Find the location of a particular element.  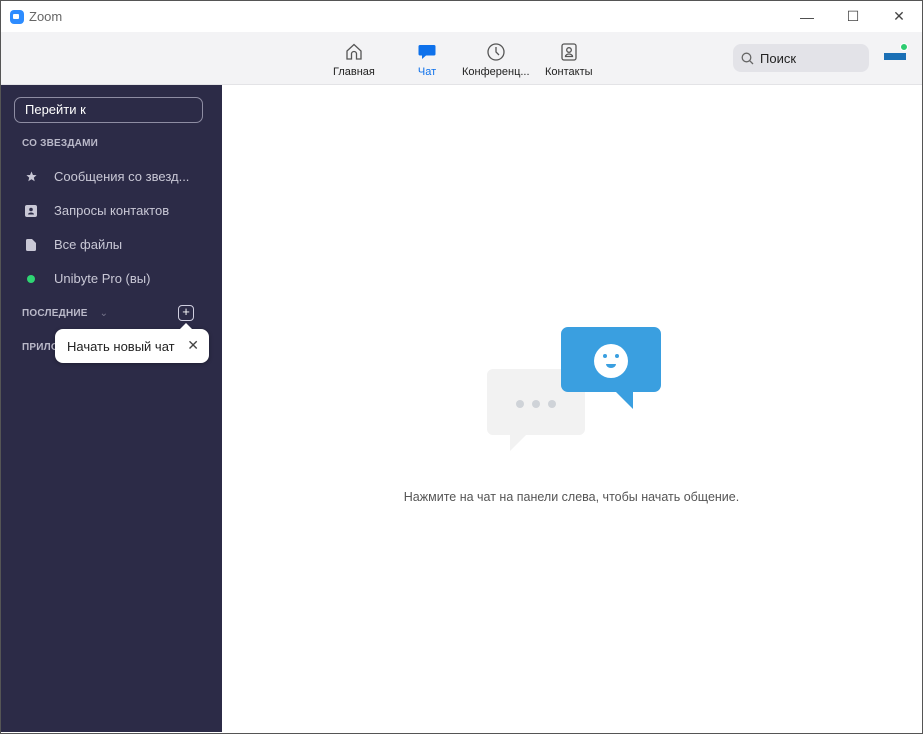

new-chat-tooltip: Начать новый чат ✕ is located at coordinates (132, 343).